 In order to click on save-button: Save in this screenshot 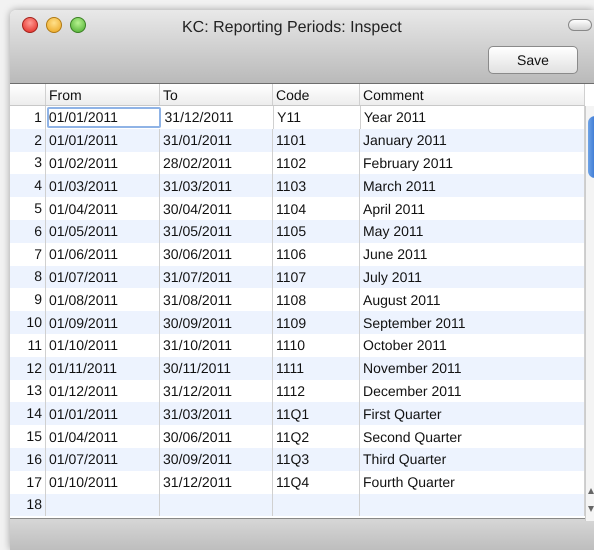, I will do `click(533, 60)`.